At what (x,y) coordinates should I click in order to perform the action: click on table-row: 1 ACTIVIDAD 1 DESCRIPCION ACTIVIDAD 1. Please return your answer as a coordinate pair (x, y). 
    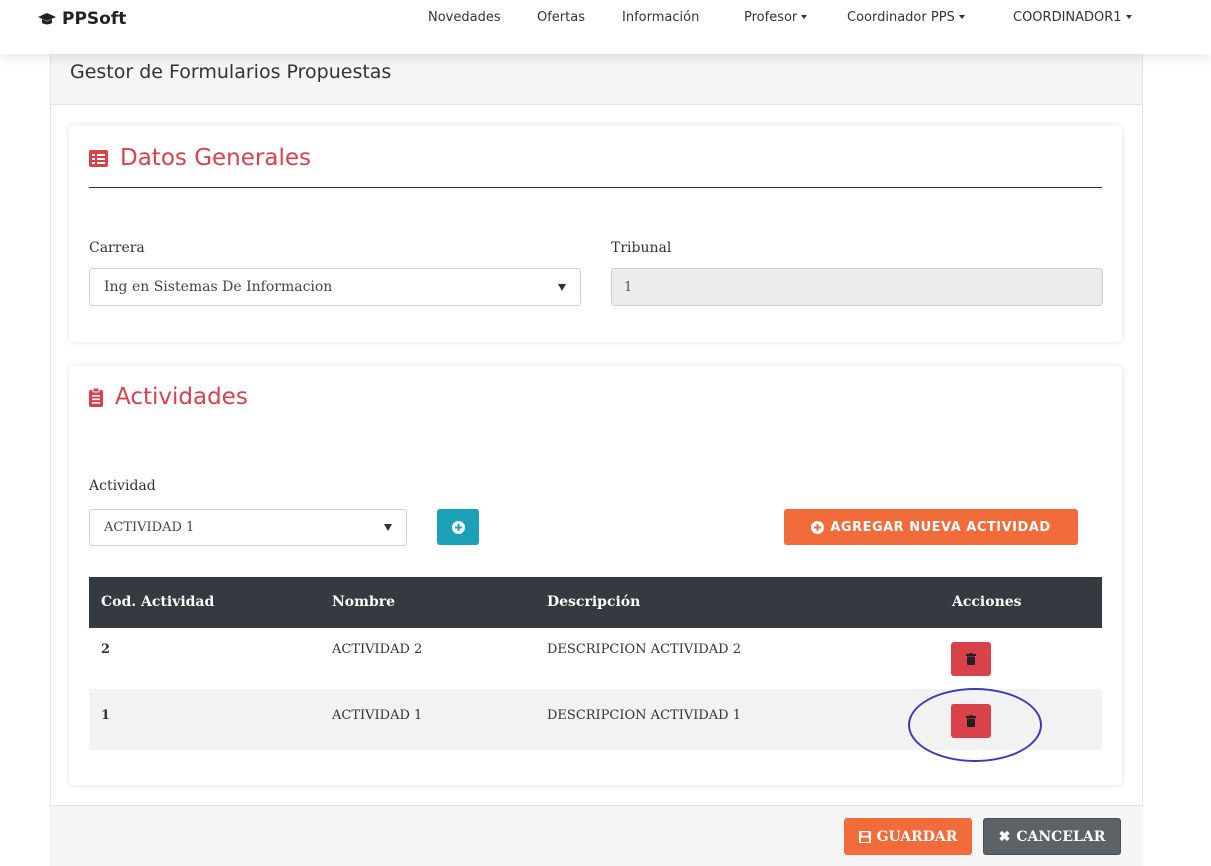
    Looking at the image, I should click on (595, 719).